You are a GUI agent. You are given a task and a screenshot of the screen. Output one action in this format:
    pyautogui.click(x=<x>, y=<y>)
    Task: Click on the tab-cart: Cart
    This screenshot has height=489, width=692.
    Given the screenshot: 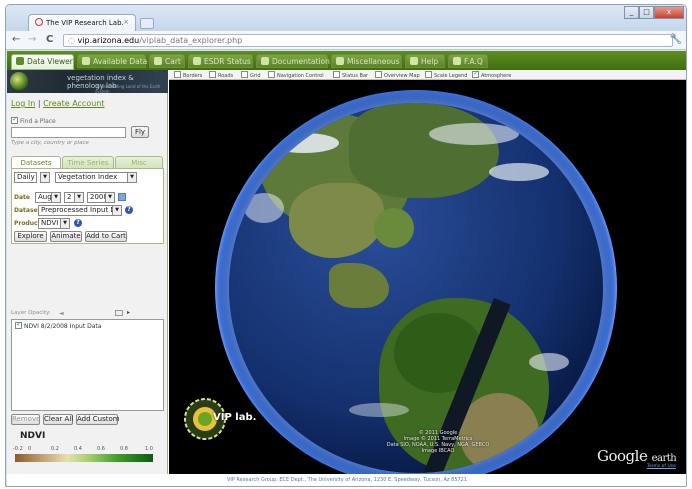 What is the action you would take?
    pyautogui.click(x=167, y=61)
    